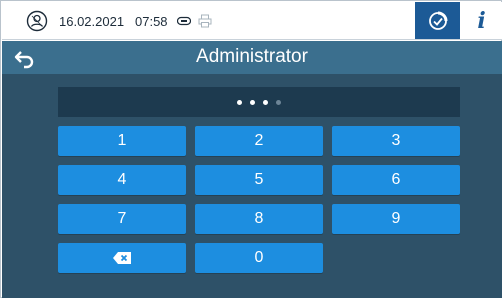  Describe the element at coordinates (259, 258) in the screenshot. I see `key-0: 0` at that location.